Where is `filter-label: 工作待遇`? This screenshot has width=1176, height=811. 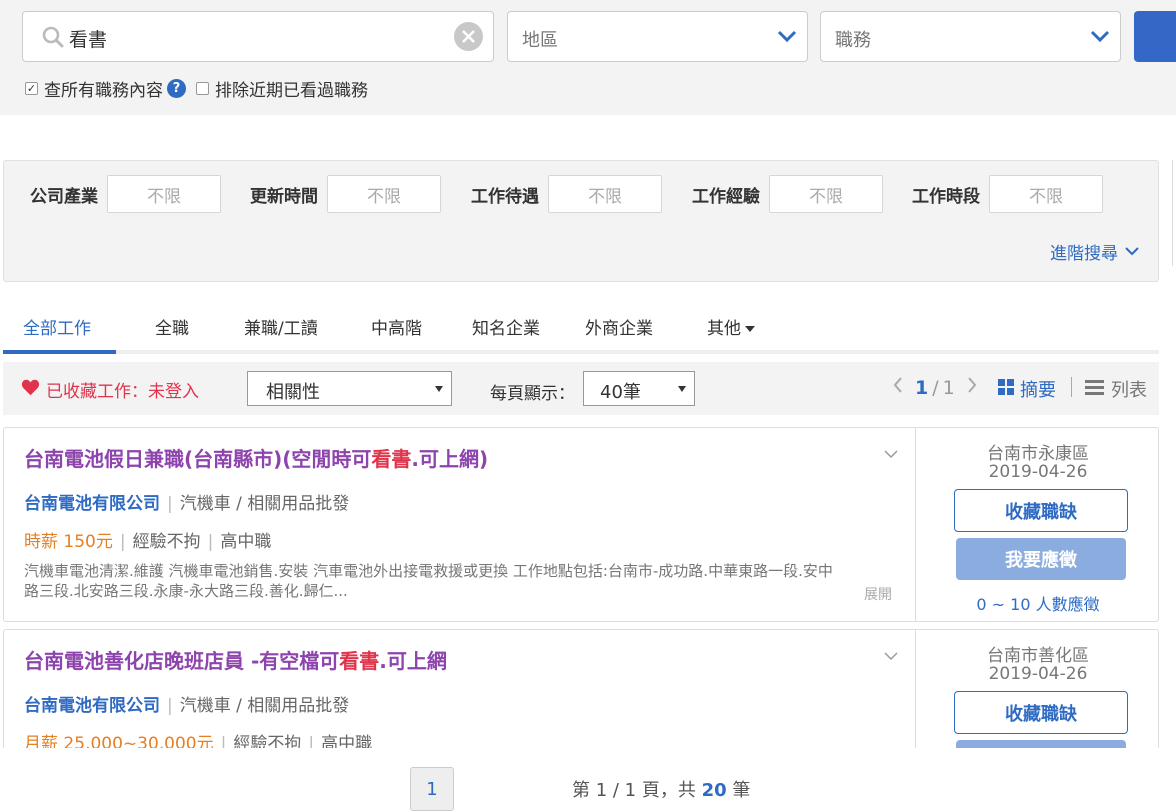
filter-label: 工作待遇 is located at coordinates (505, 196).